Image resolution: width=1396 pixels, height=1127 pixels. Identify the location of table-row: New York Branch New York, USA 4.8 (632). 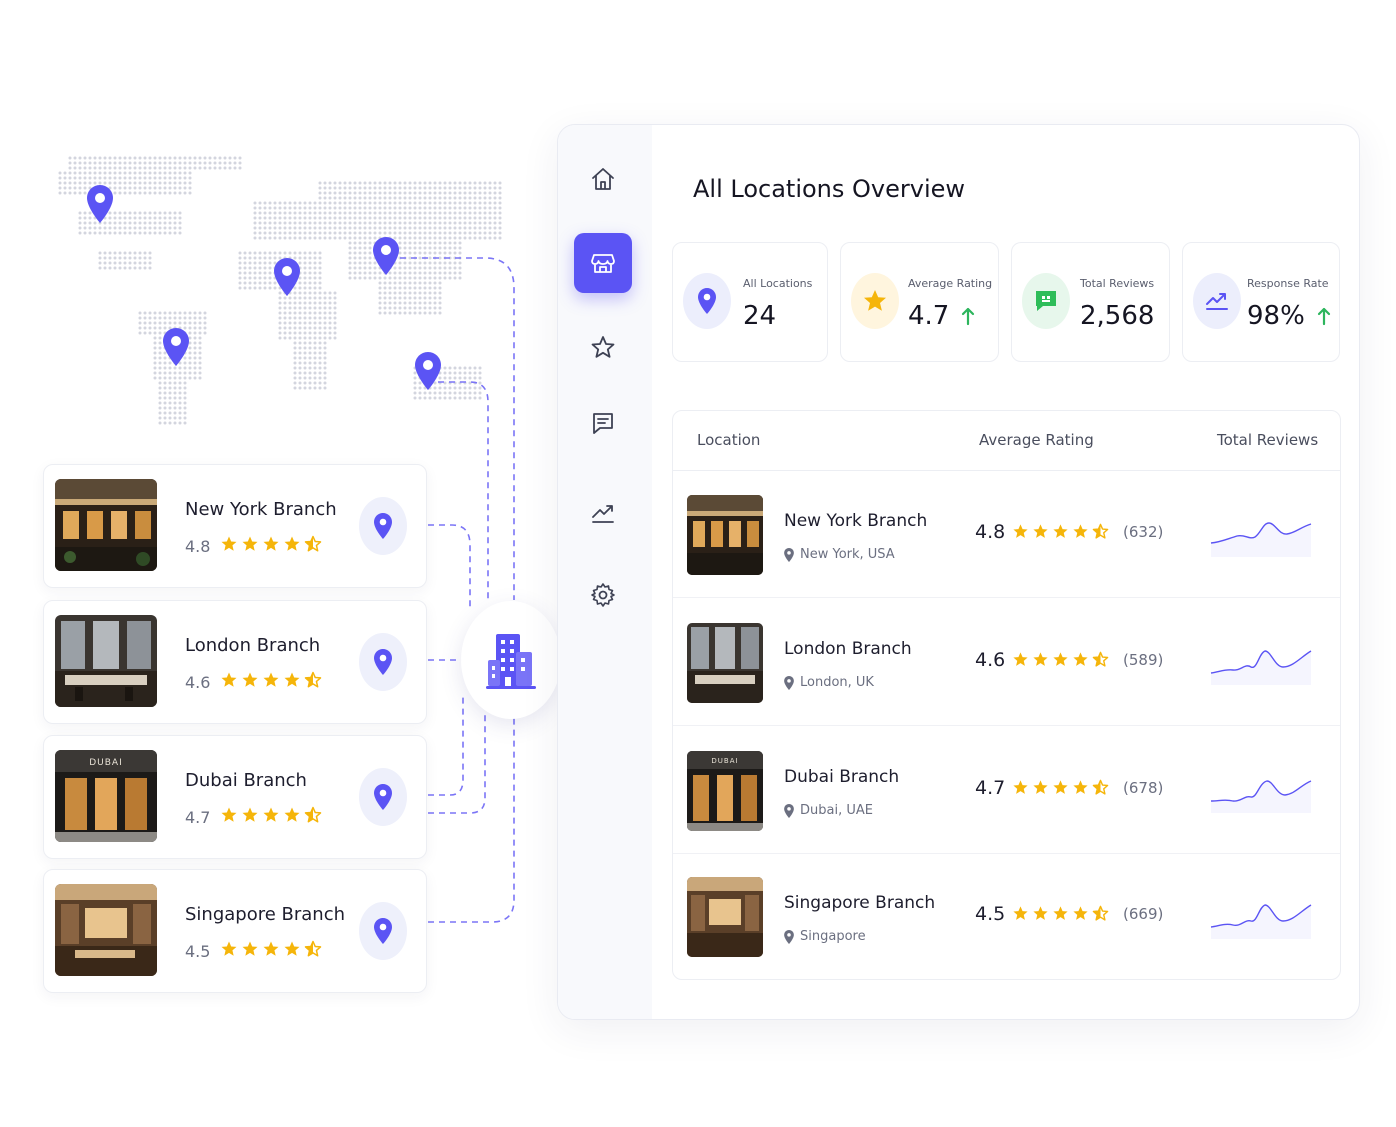
(1006, 534).